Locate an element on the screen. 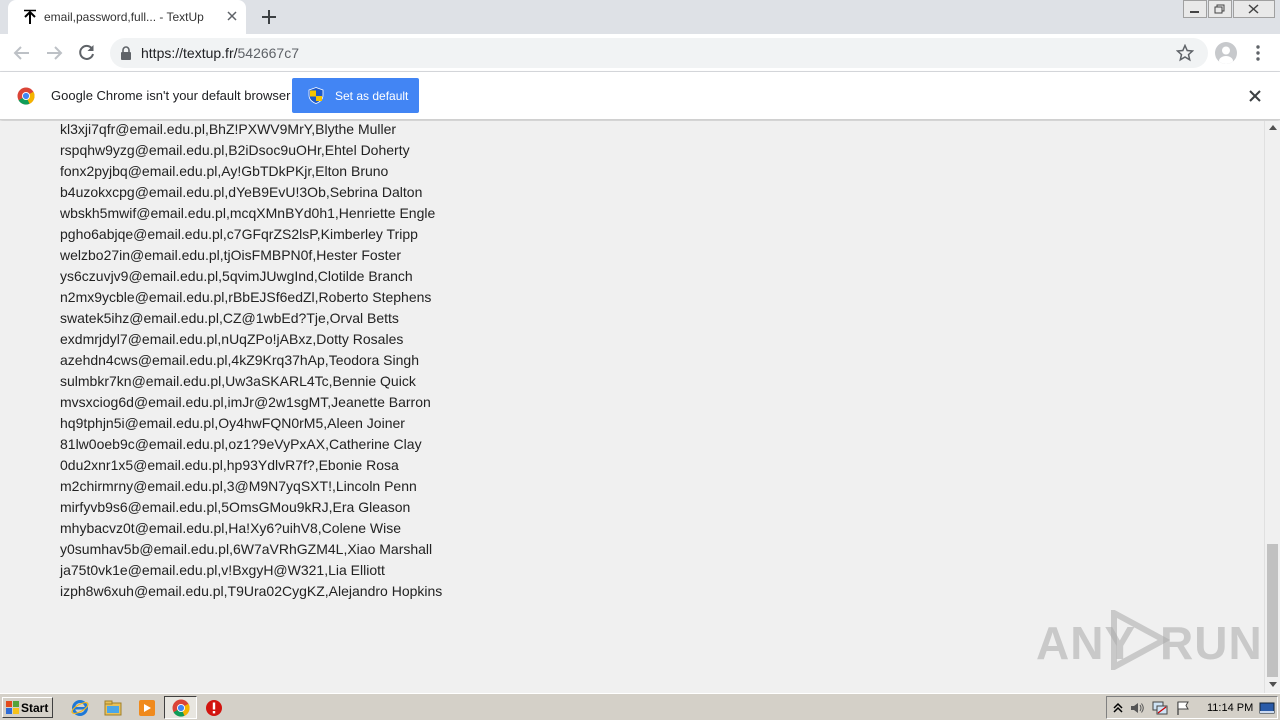  chrome-icon is located at coordinates (181, 708).